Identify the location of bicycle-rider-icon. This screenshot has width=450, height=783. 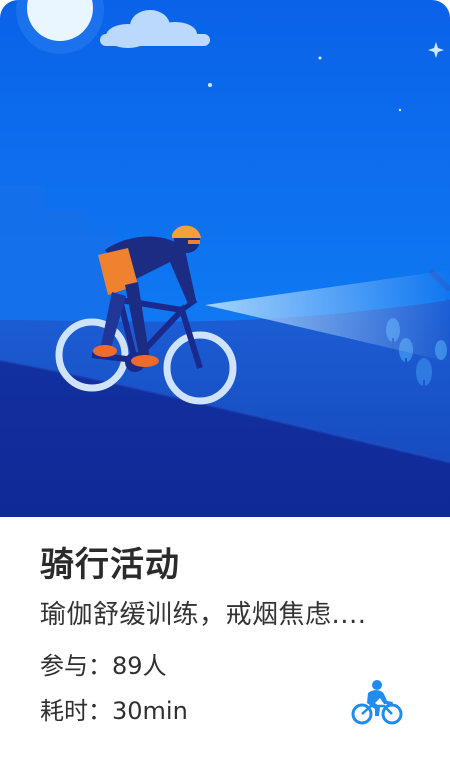
(377, 702).